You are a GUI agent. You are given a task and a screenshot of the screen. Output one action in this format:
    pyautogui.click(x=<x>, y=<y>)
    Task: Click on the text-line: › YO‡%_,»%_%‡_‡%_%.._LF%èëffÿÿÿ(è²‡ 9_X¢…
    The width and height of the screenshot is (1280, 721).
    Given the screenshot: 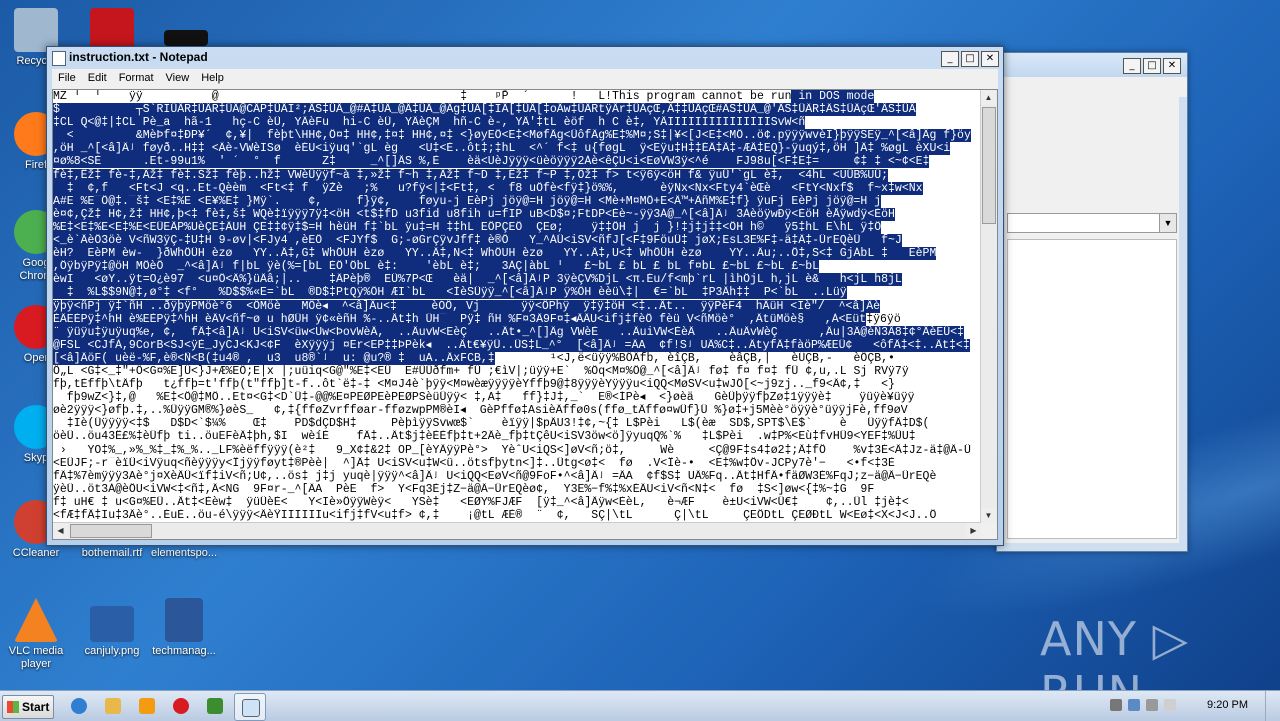 What is the action you would take?
    pyautogui.click(x=517, y=450)
    